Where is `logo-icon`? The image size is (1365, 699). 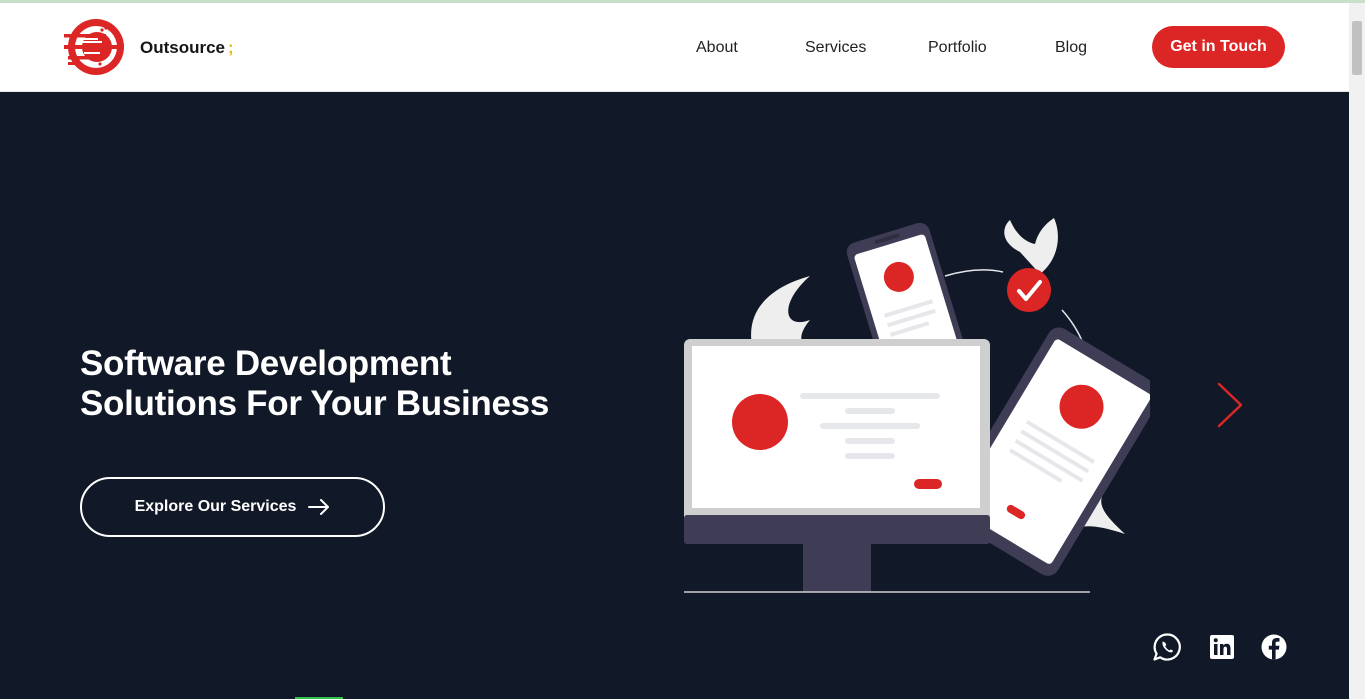 logo-icon is located at coordinates (98, 47).